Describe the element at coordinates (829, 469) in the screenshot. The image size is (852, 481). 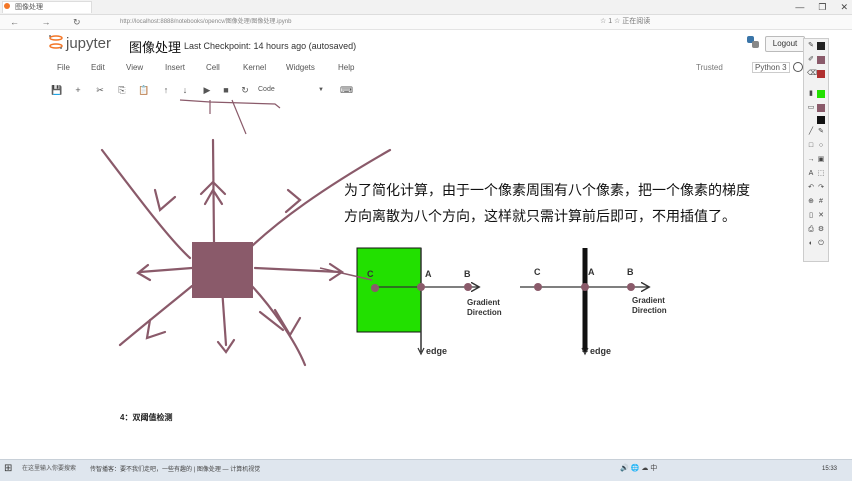
I see `taskbar-clock: 15:33` at that location.